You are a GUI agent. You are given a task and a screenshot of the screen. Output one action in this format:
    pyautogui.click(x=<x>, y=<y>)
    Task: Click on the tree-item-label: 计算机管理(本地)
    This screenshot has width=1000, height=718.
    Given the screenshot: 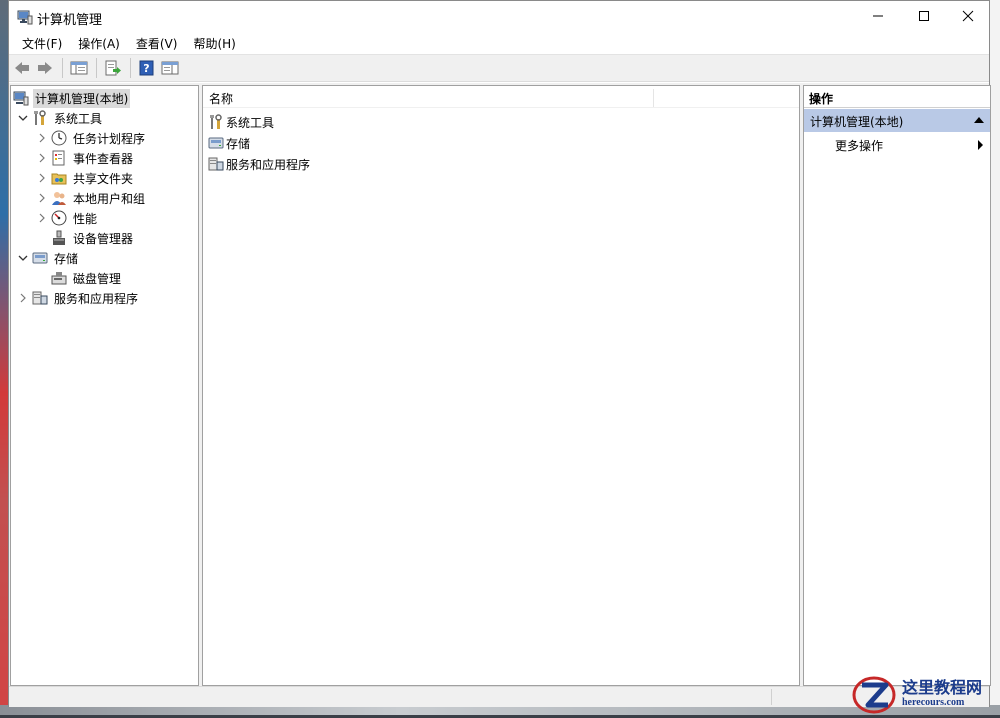 What is the action you would take?
    pyautogui.click(x=82, y=98)
    